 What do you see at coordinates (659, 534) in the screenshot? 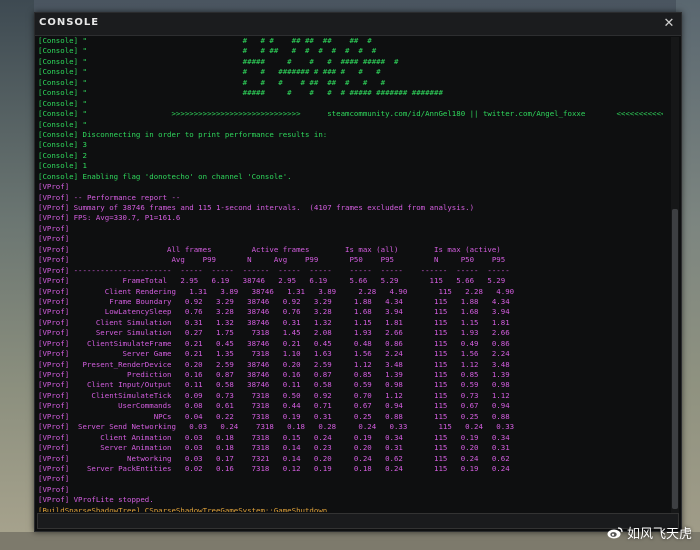
I see `watermark-text: 如风飞天虎` at bounding box center [659, 534].